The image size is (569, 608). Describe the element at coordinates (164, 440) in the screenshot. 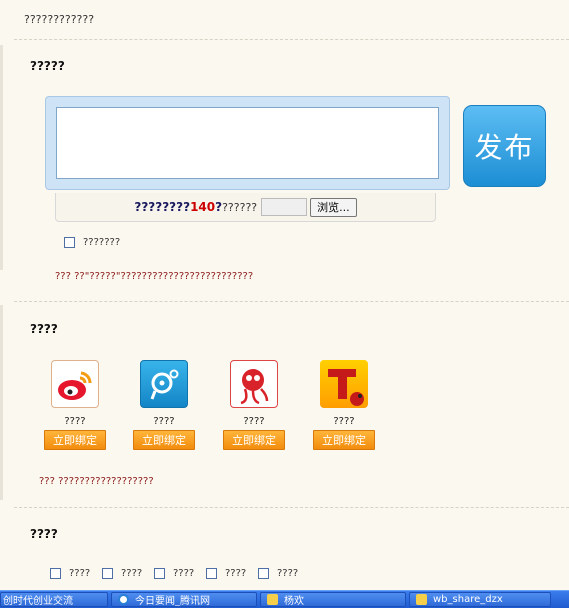

I see `bind-tencent-button: 立即绑定` at that location.